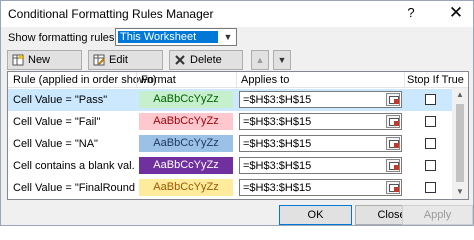 The width and height of the screenshot is (474, 240). What do you see at coordinates (456, 13) in the screenshot?
I see `close-icon: ✕` at bounding box center [456, 13].